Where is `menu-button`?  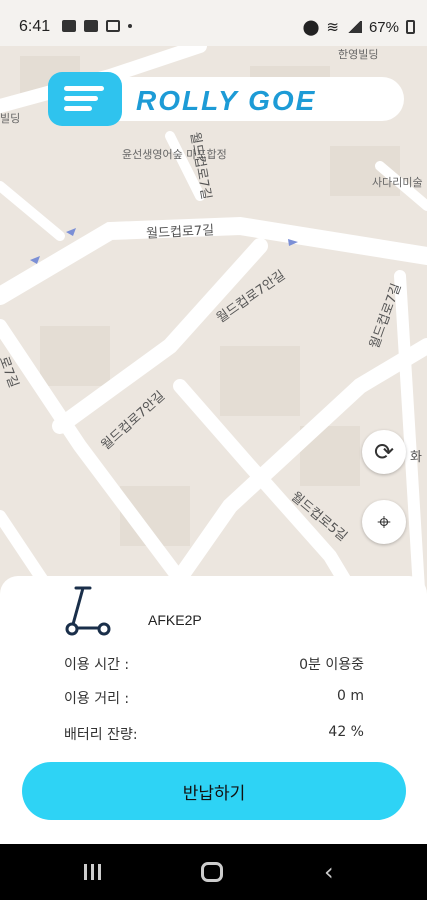 menu-button is located at coordinates (85, 99).